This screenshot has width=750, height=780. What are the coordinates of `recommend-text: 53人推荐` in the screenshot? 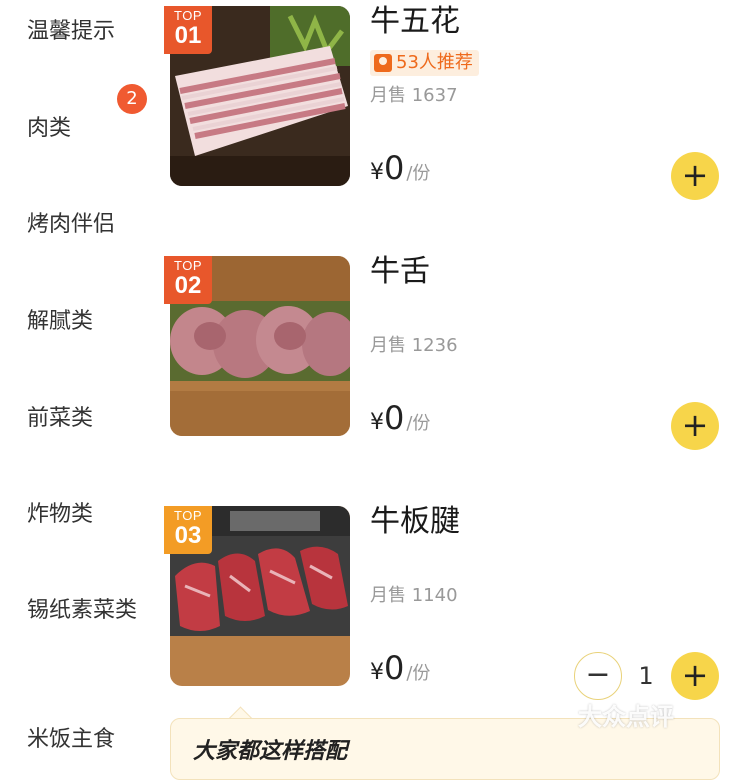 It's located at (434, 62).